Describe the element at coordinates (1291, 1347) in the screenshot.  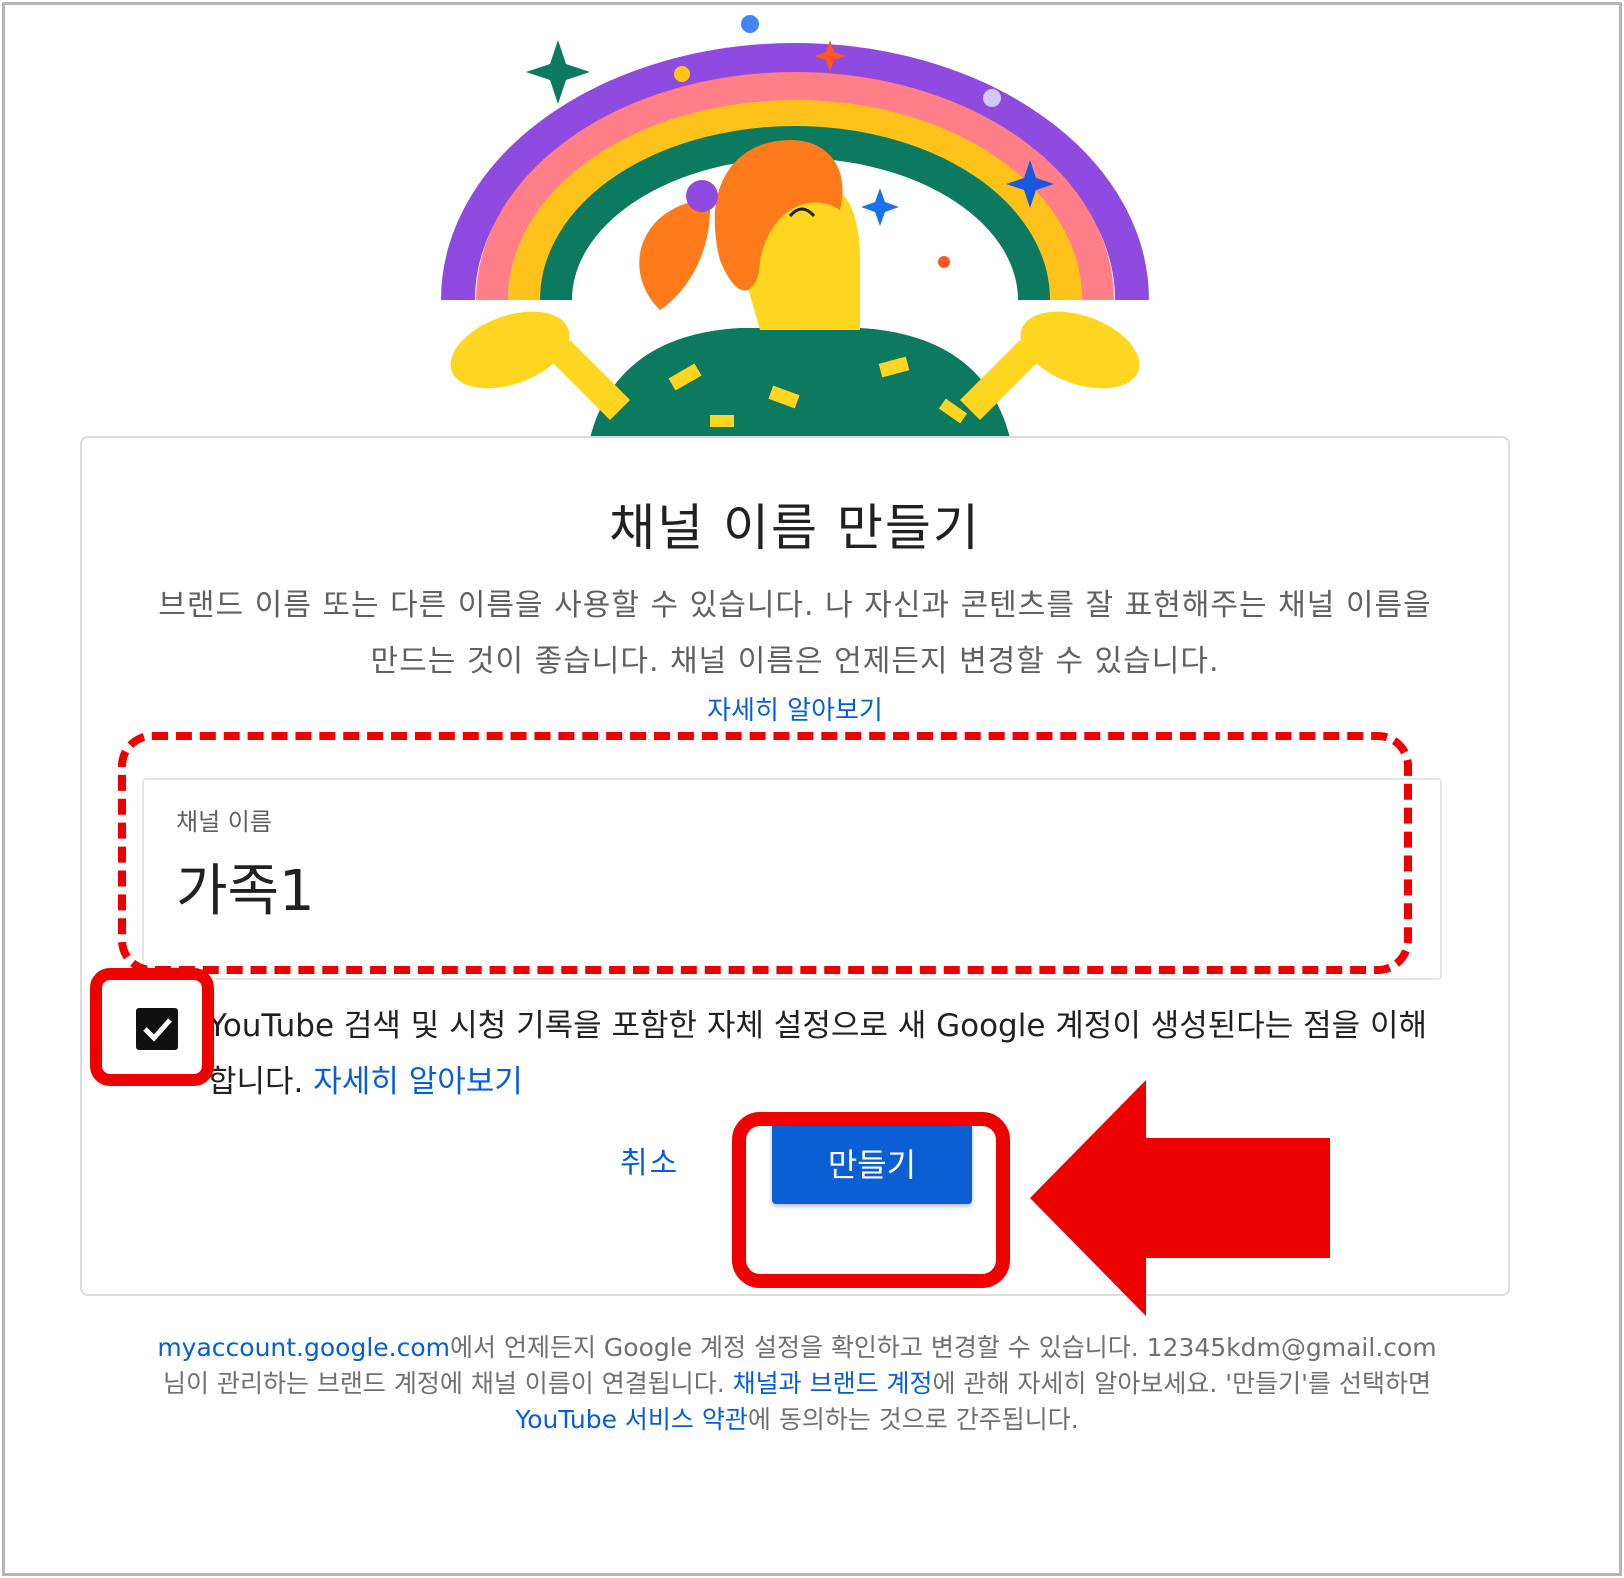
I see `footer-email: 12345kdm@gmail.com` at that location.